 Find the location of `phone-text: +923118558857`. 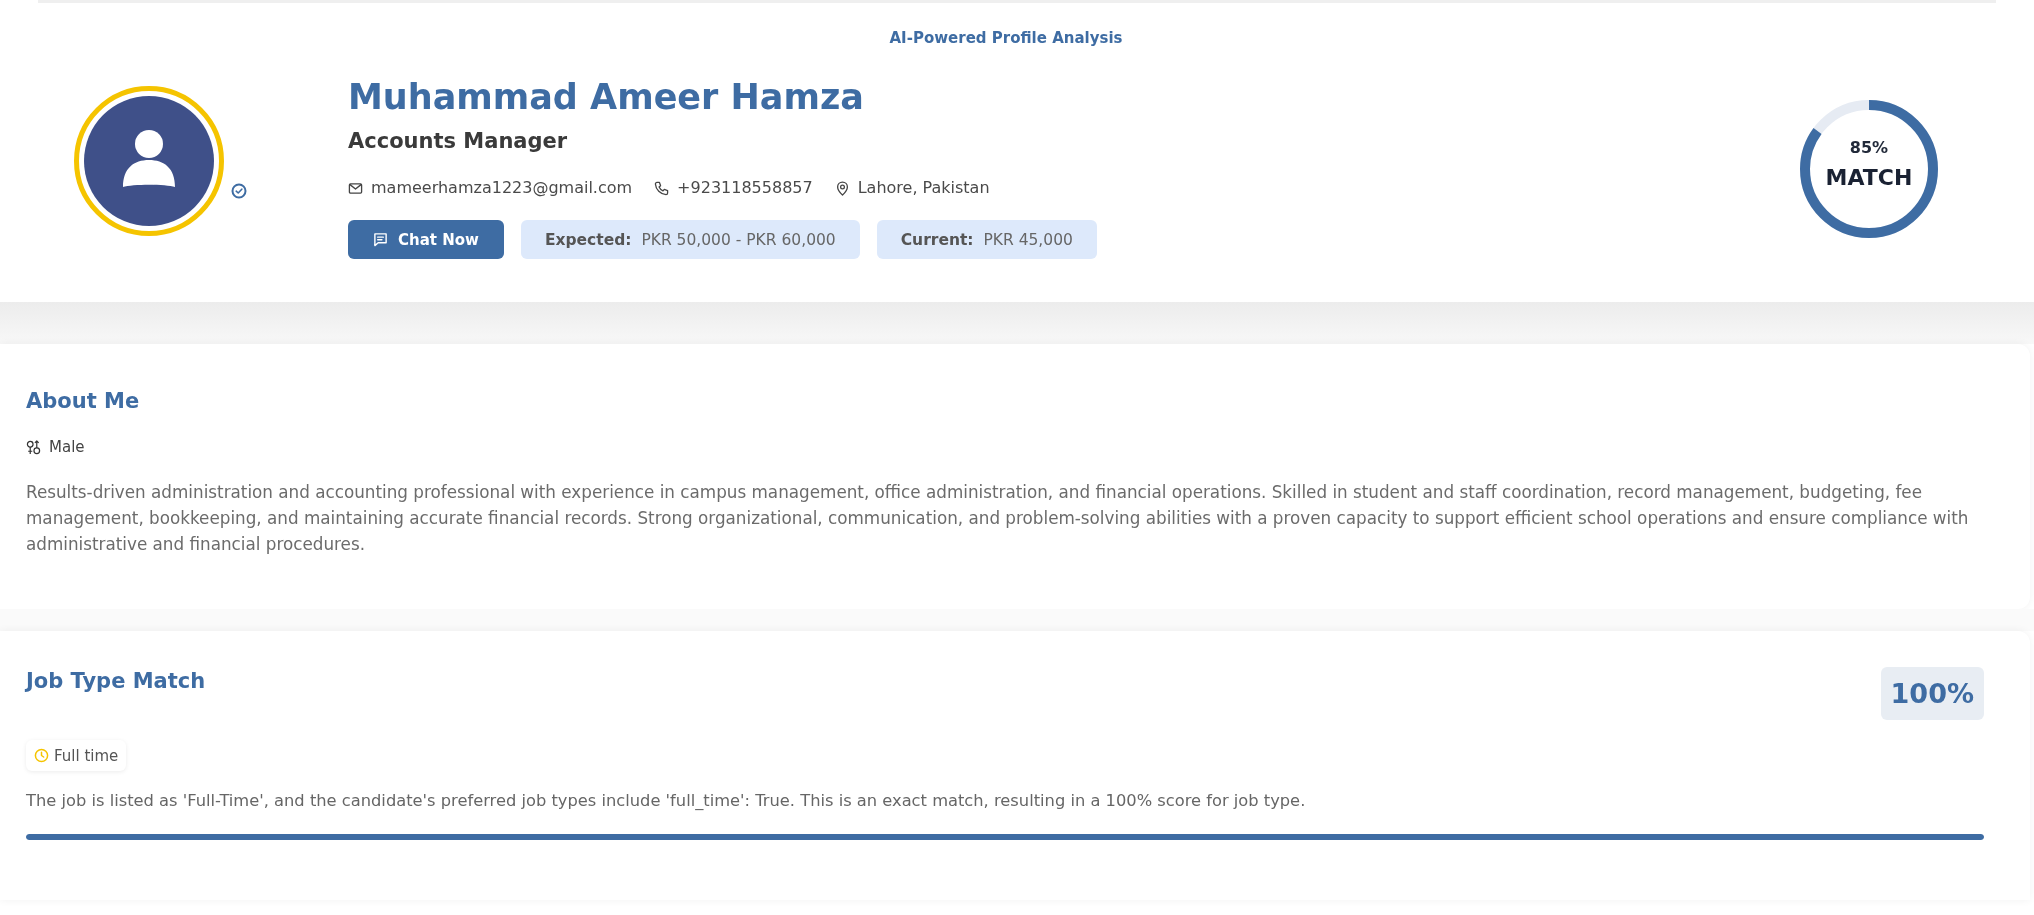

phone-text: +923118558857 is located at coordinates (745, 188).